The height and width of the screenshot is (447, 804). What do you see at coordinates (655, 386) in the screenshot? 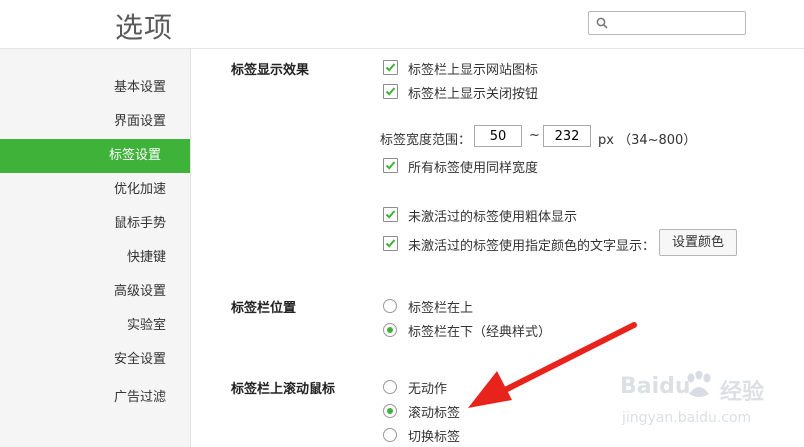
I see `watermark-brand: Baidu` at bounding box center [655, 386].